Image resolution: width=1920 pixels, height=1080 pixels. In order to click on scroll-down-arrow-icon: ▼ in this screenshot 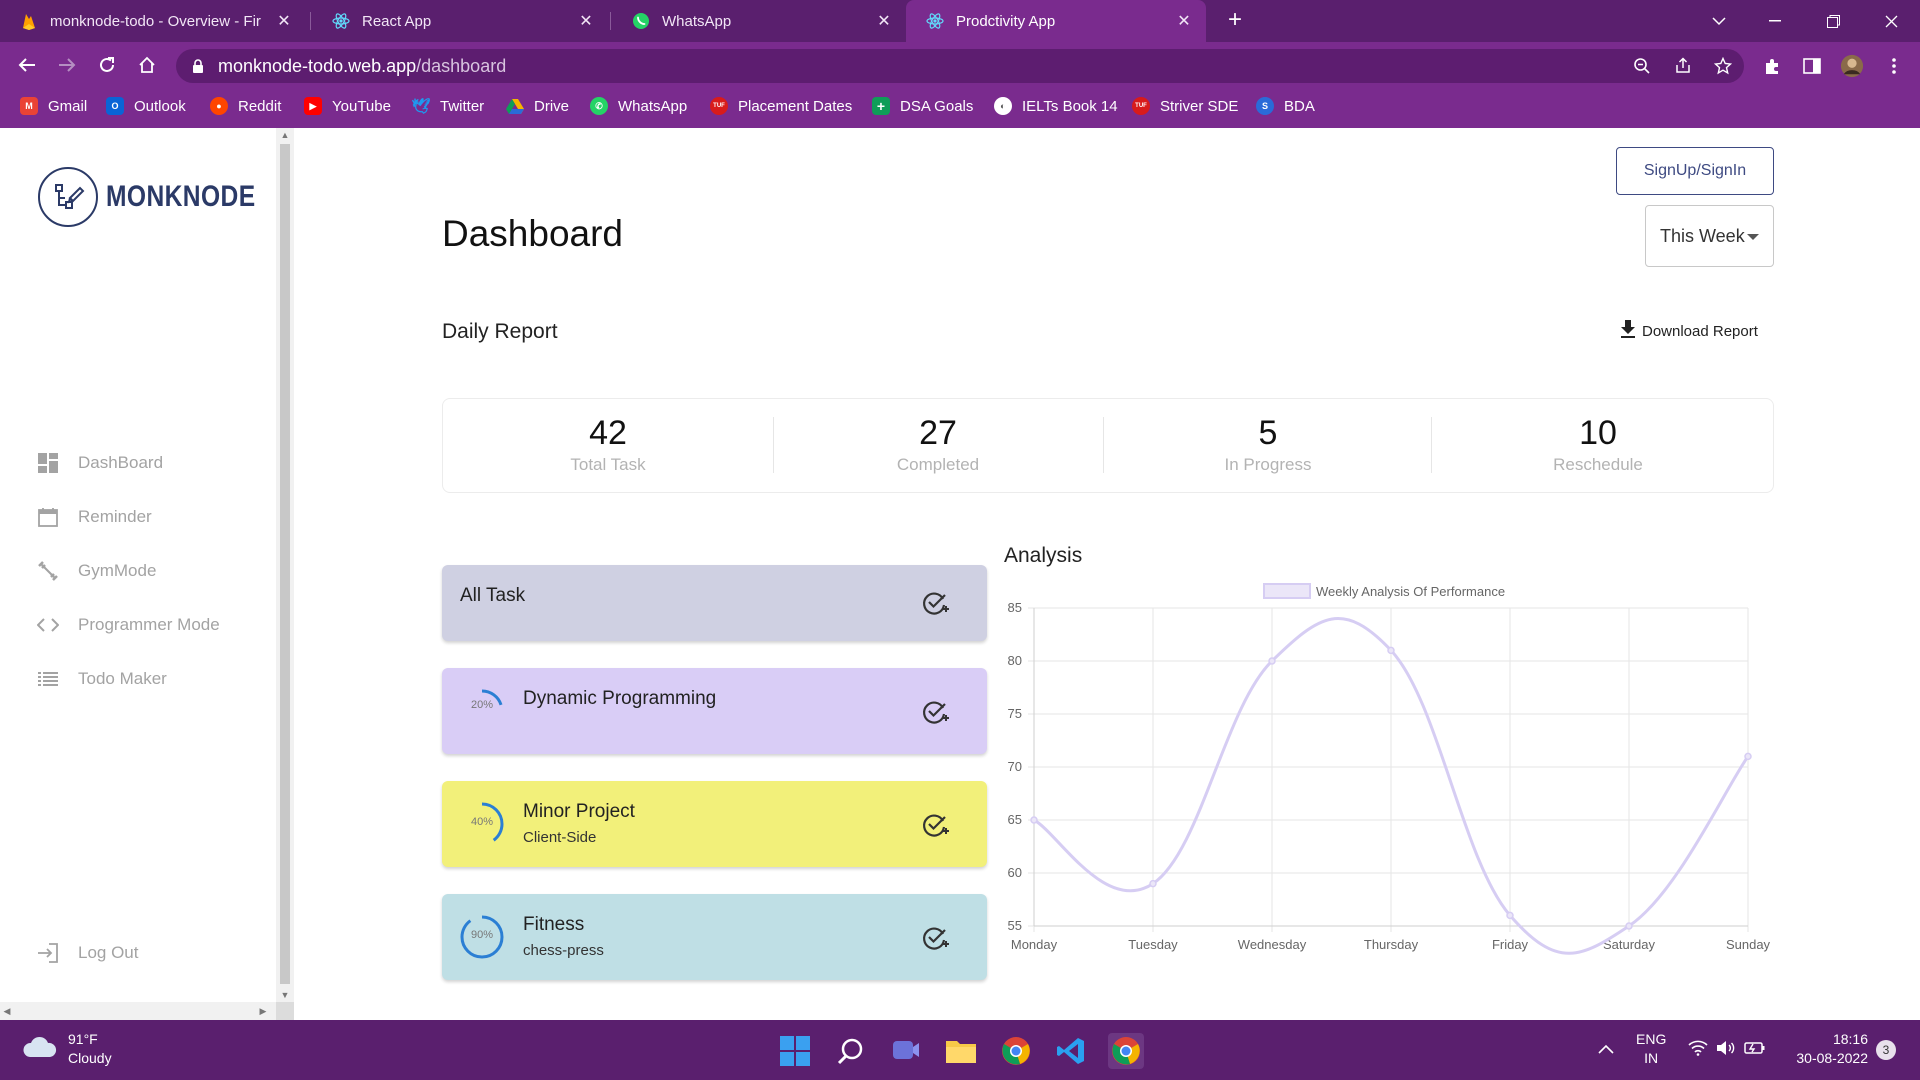, I will do `click(285, 995)`.